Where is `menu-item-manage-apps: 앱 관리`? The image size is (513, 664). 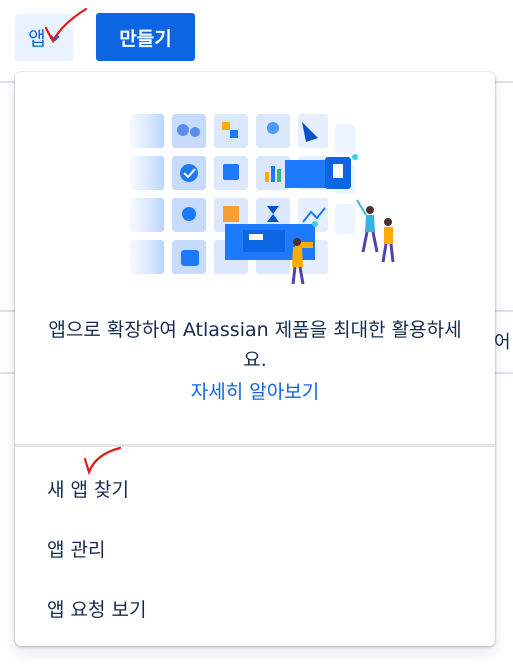
menu-item-manage-apps: 앱 관리 is located at coordinates (255, 548).